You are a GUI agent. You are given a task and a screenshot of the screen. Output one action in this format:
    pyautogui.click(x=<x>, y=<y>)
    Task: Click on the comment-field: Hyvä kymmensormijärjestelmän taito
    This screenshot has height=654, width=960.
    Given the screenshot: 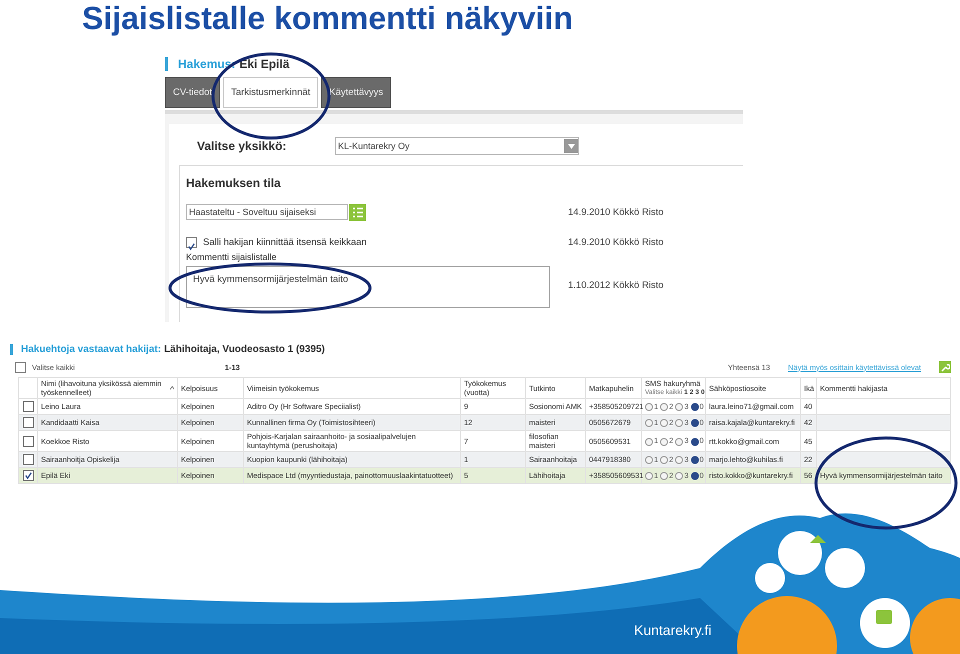 What is the action you would take?
    pyautogui.click(x=368, y=287)
    